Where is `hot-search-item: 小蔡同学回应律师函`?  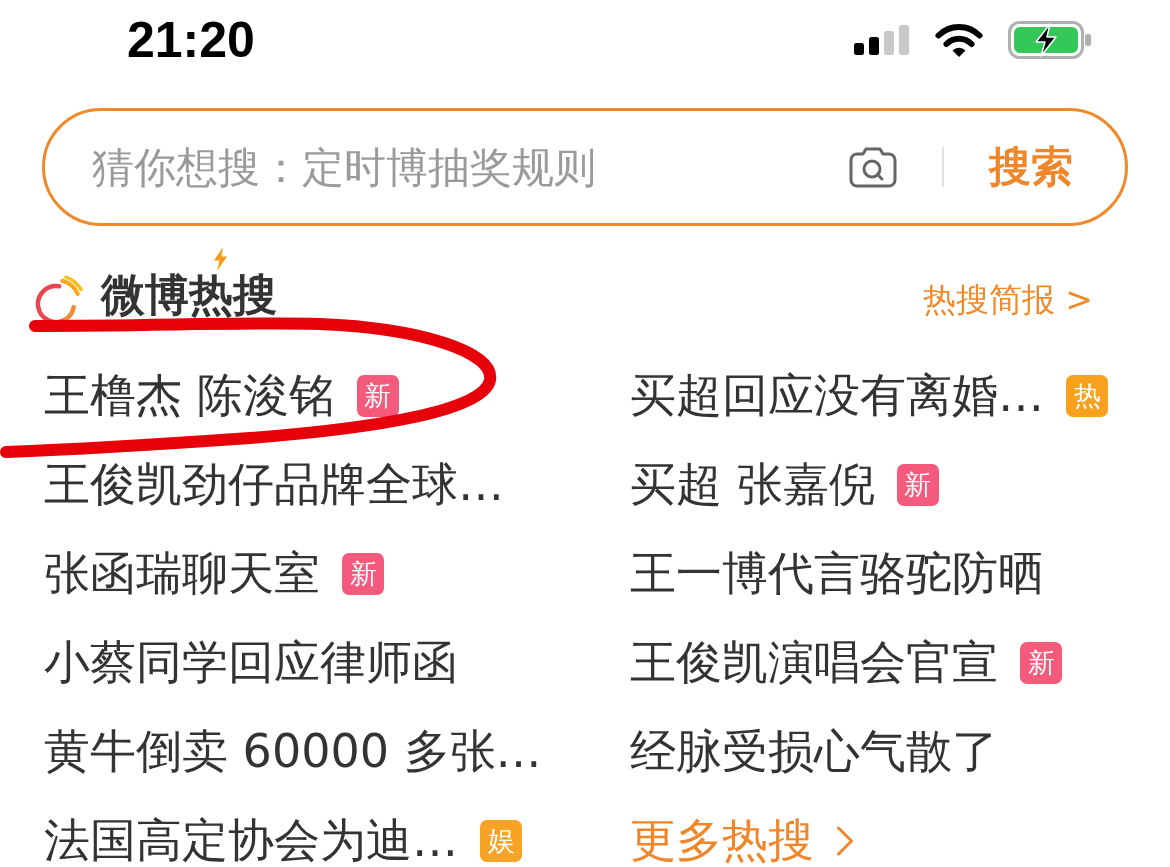
hot-search-item: 小蔡同学回应律师函 is located at coordinates (251, 662).